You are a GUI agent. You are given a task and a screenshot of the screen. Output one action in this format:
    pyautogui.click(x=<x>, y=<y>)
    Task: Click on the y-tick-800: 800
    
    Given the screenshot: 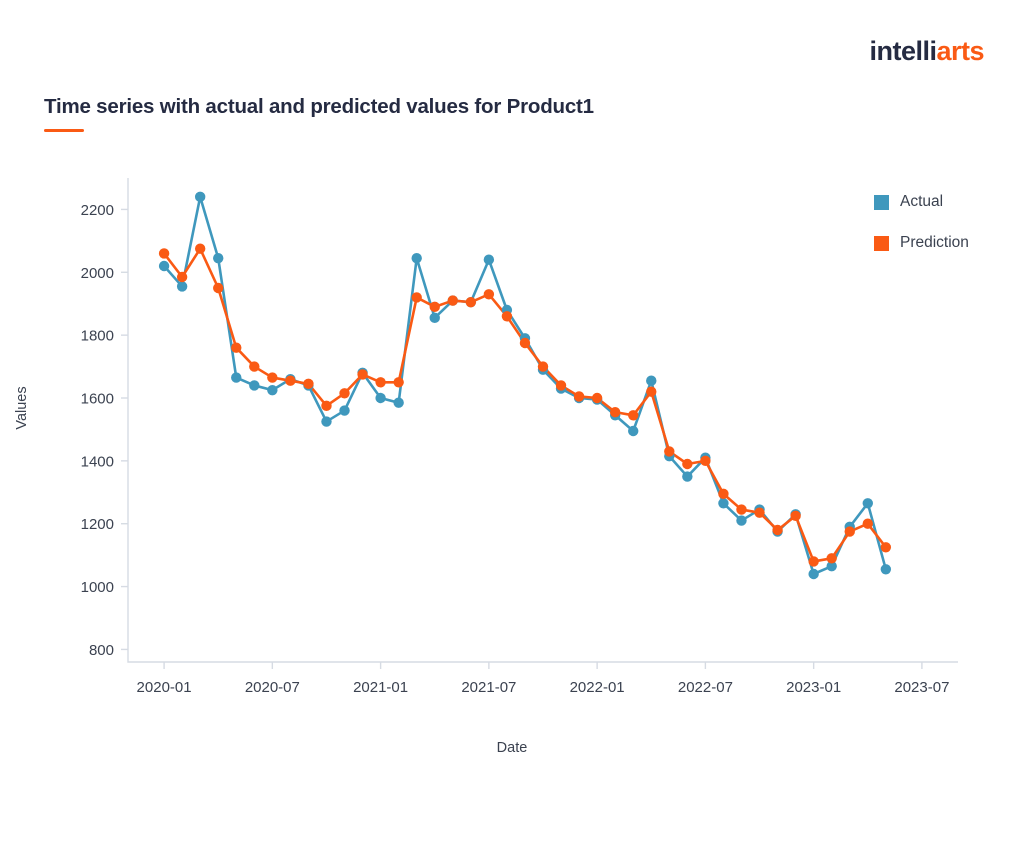 What is the action you would take?
    pyautogui.click(x=101, y=650)
    